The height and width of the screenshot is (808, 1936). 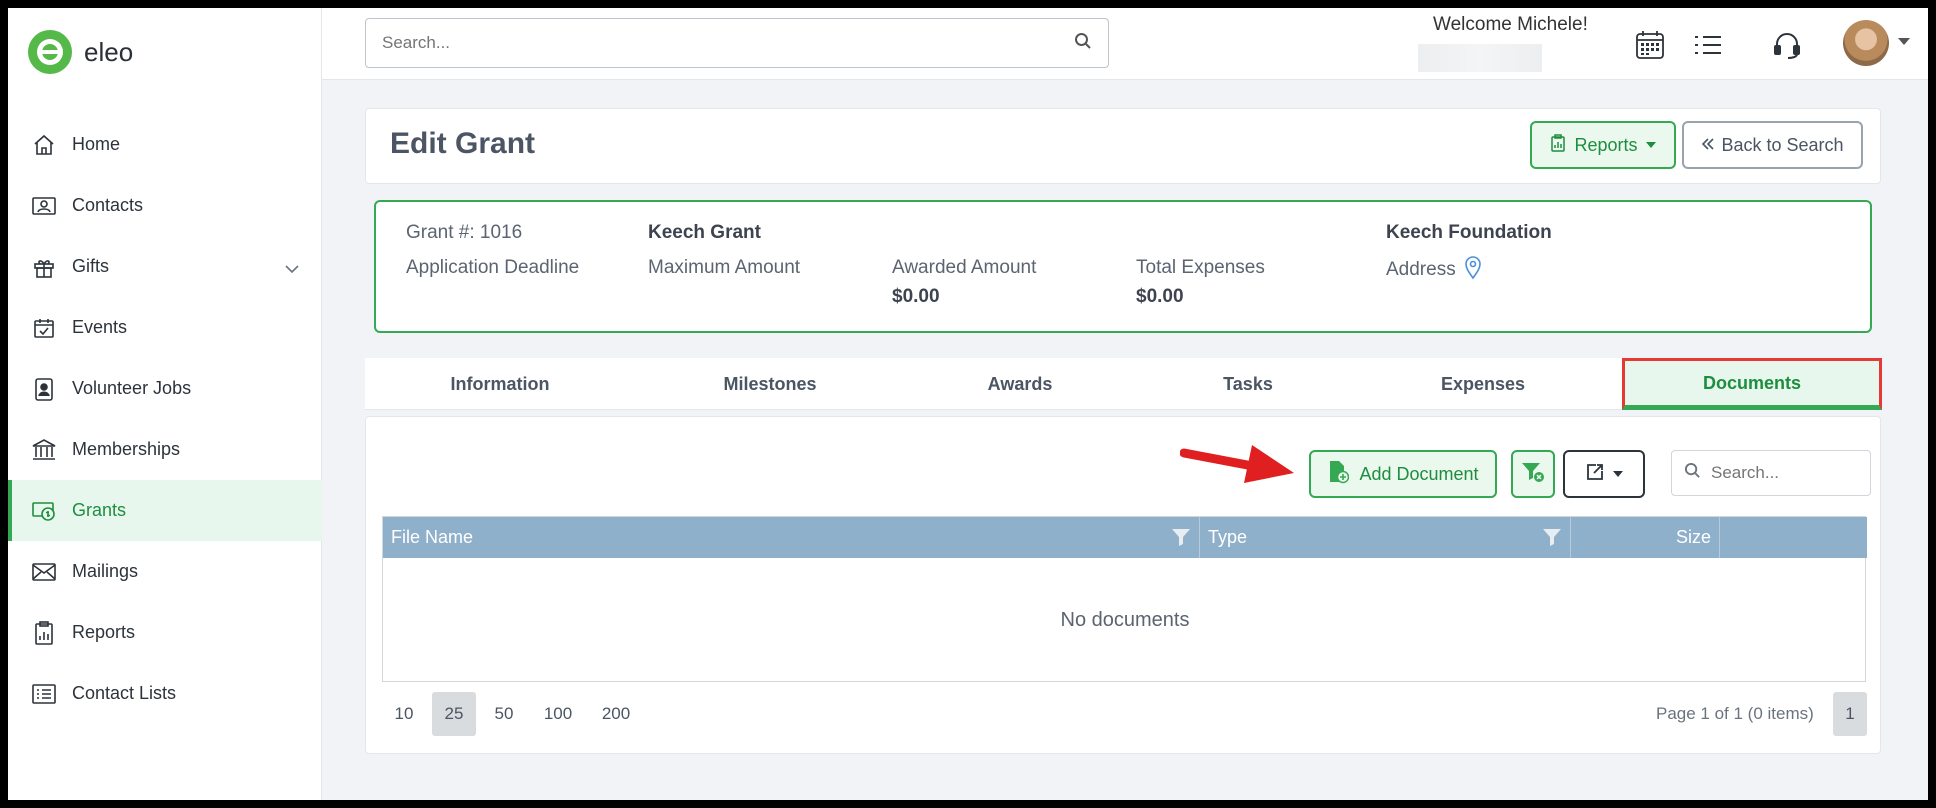 What do you see at coordinates (704, 232) in the screenshot?
I see `grant-name: Keech Grant` at bounding box center [704, 232].